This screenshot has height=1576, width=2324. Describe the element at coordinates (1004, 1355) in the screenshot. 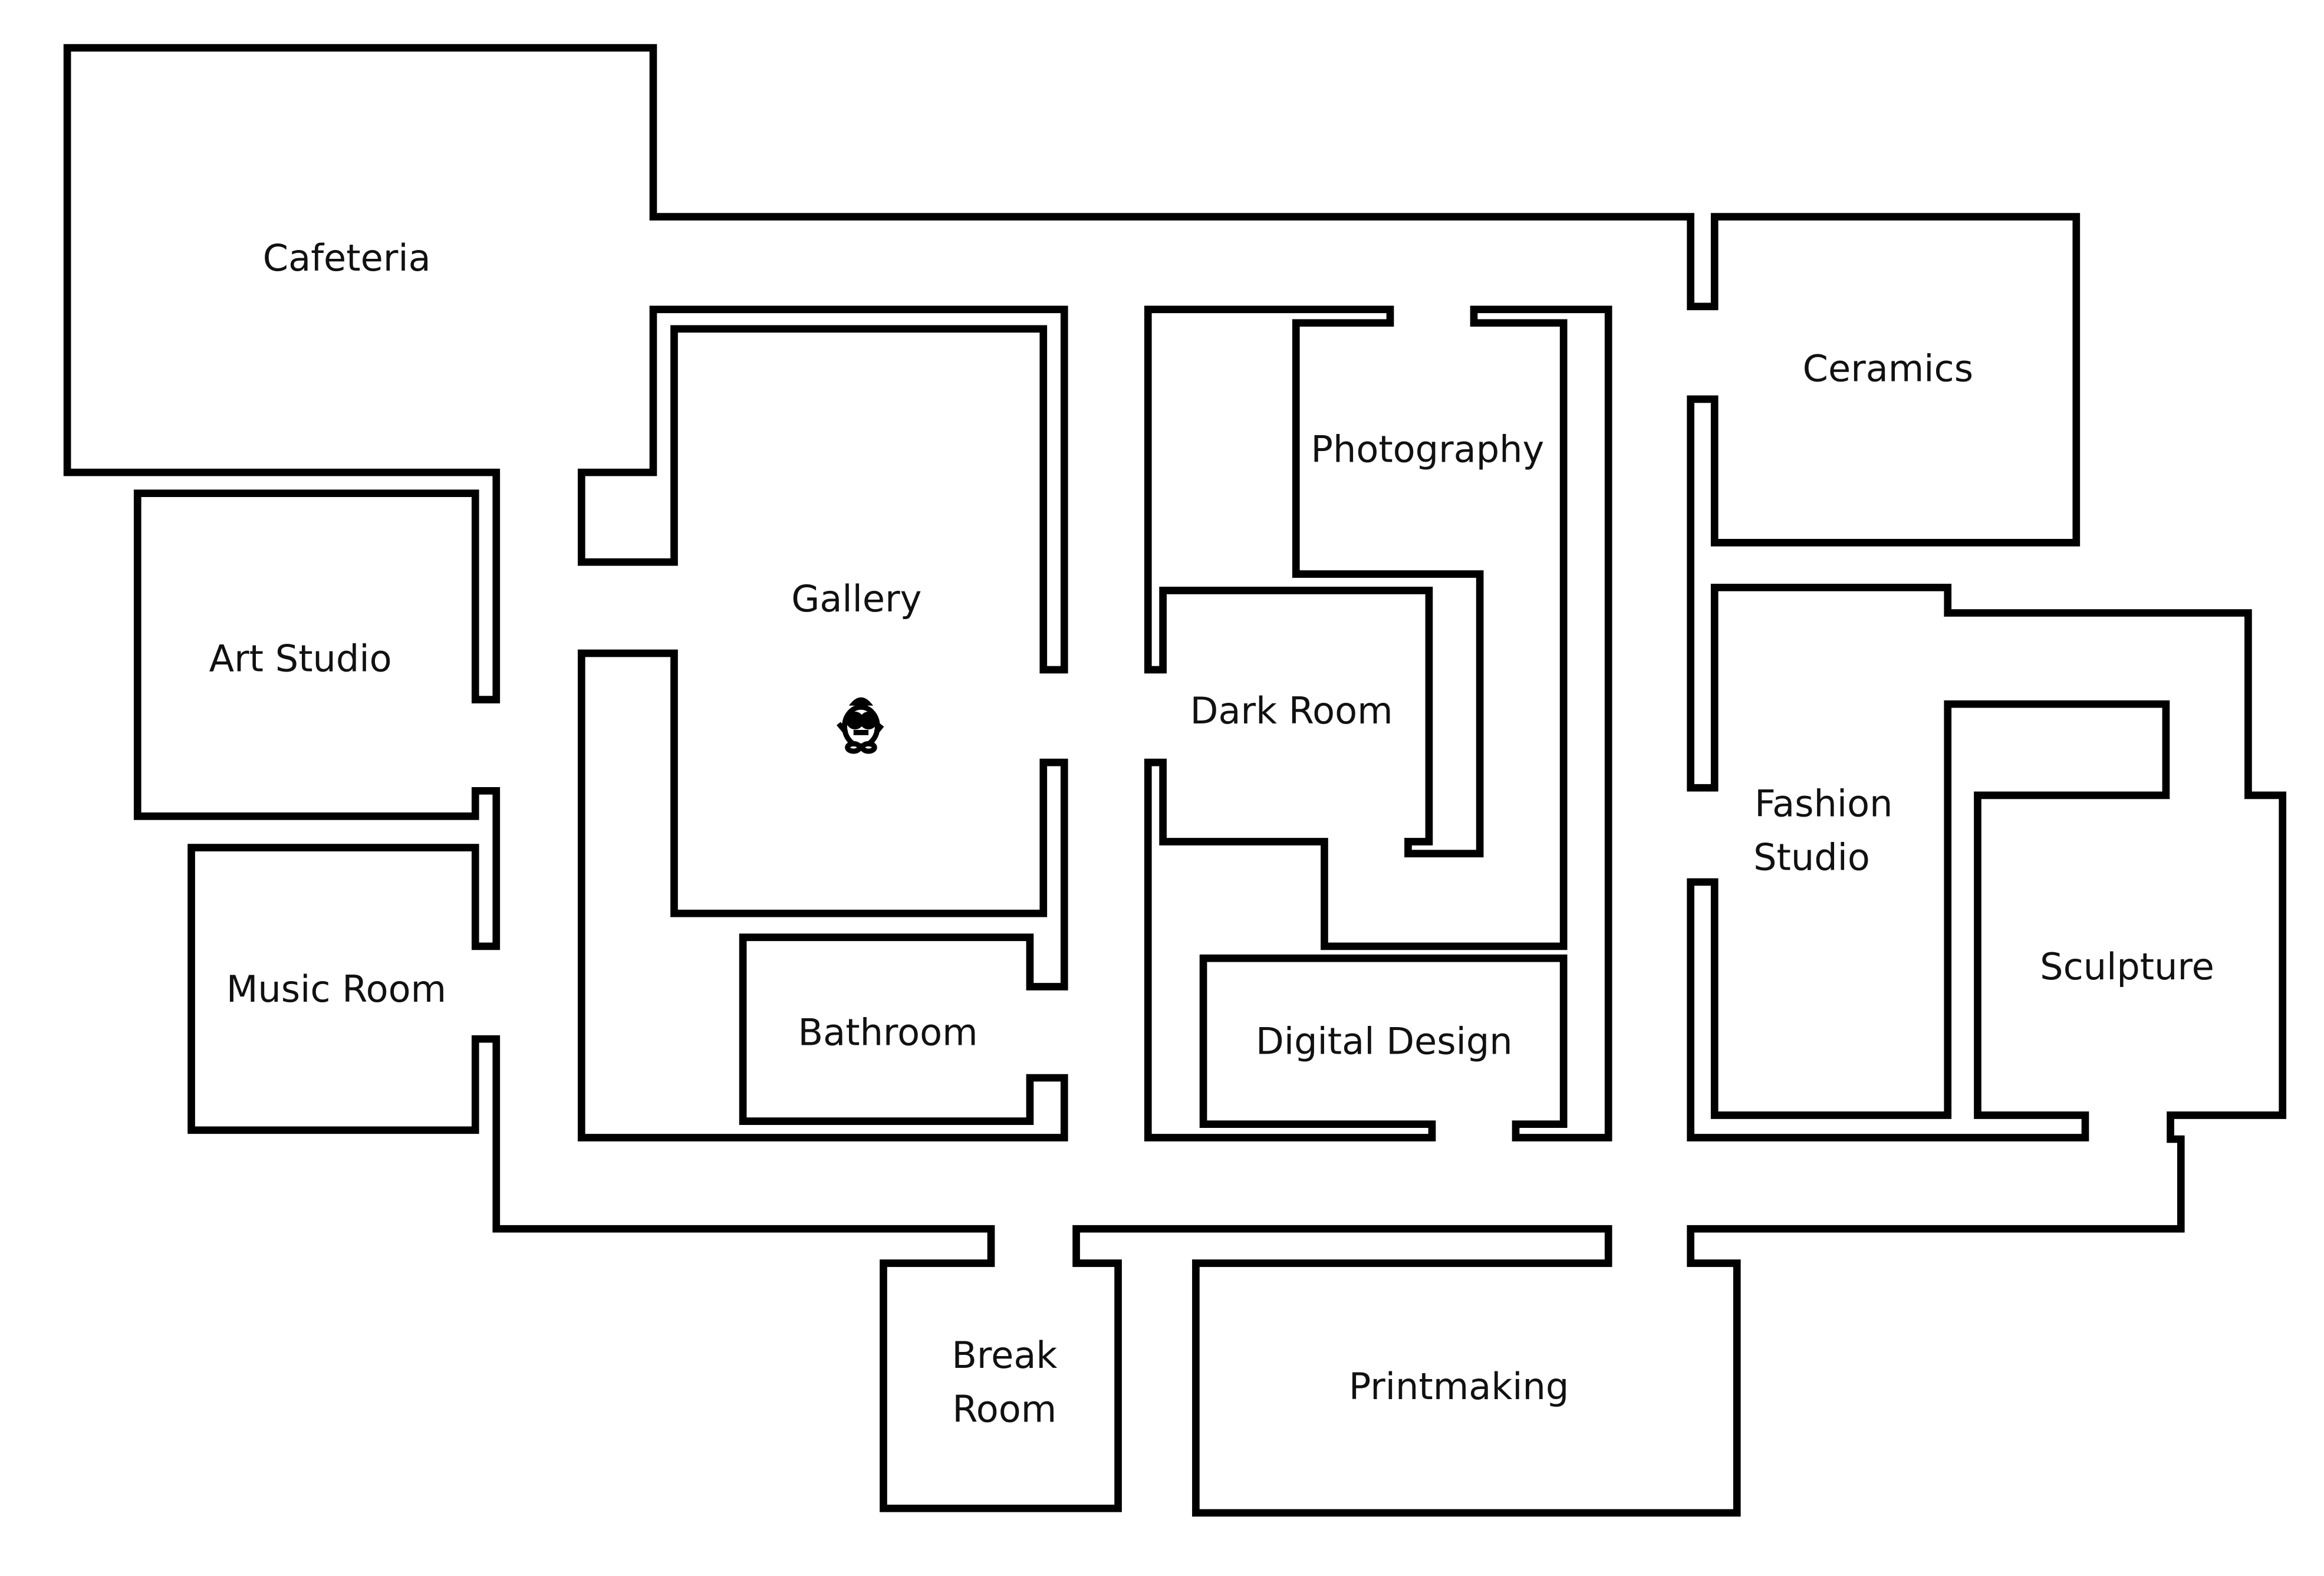

I see `room-label-break-room-line1: Break` at that location.